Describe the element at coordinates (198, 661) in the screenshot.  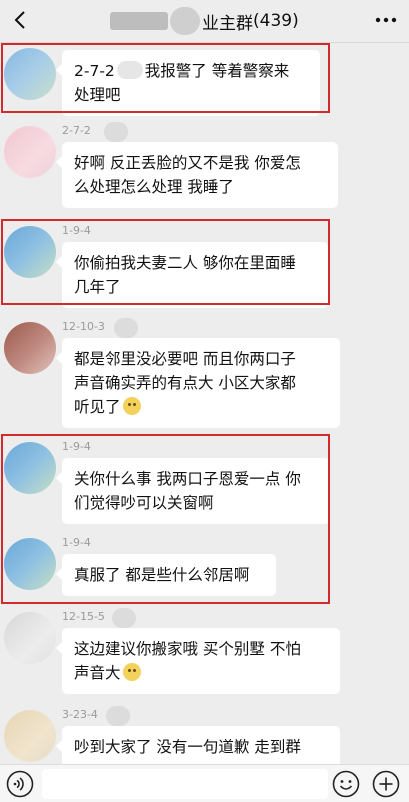
I see `message-bubble: 这边建议你搬家哦 买个别墅 不怕 声音大` at that location.